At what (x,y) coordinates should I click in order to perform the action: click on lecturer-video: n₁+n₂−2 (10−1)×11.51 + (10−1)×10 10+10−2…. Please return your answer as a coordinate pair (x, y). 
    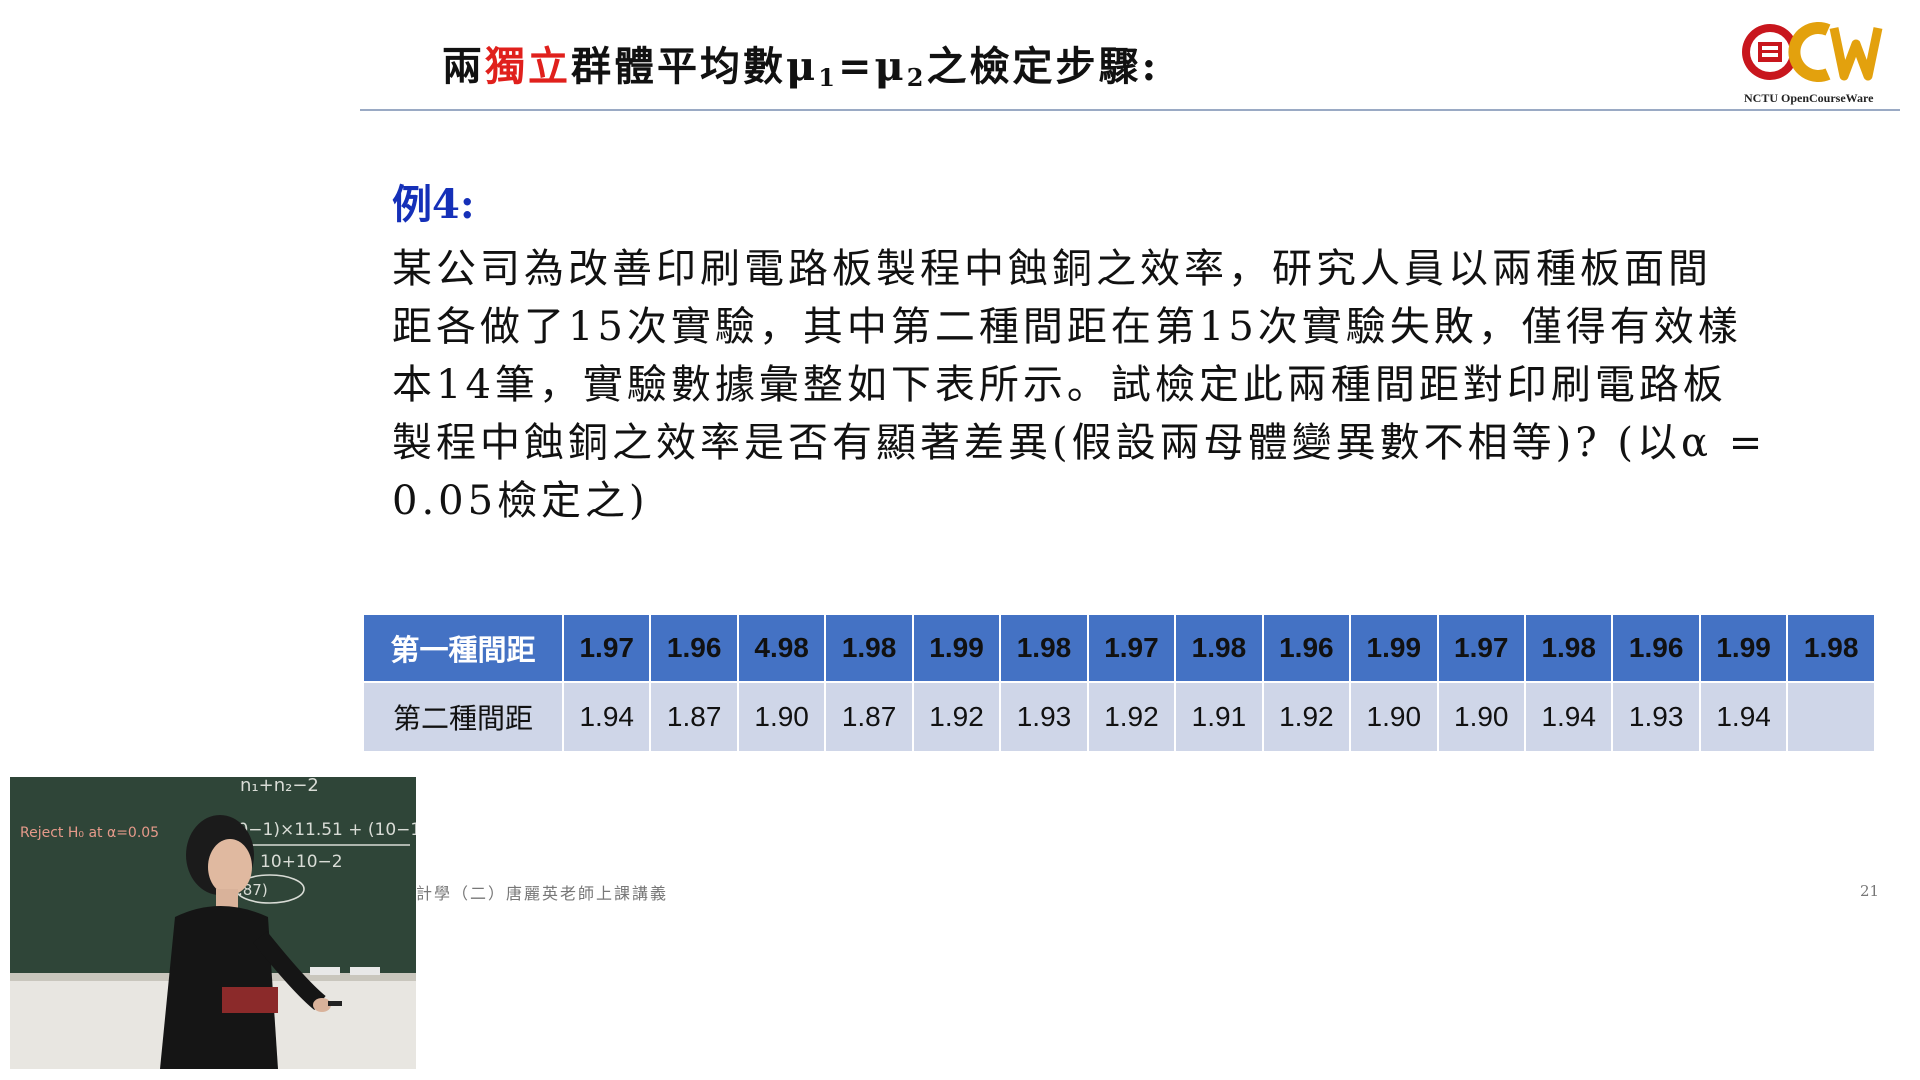
    Looking at the image, I should click on (213, 923).